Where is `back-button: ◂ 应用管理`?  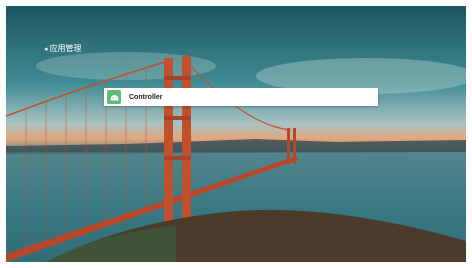
back-button: ◂ 应用管理 is located at coordinates (63, 49).